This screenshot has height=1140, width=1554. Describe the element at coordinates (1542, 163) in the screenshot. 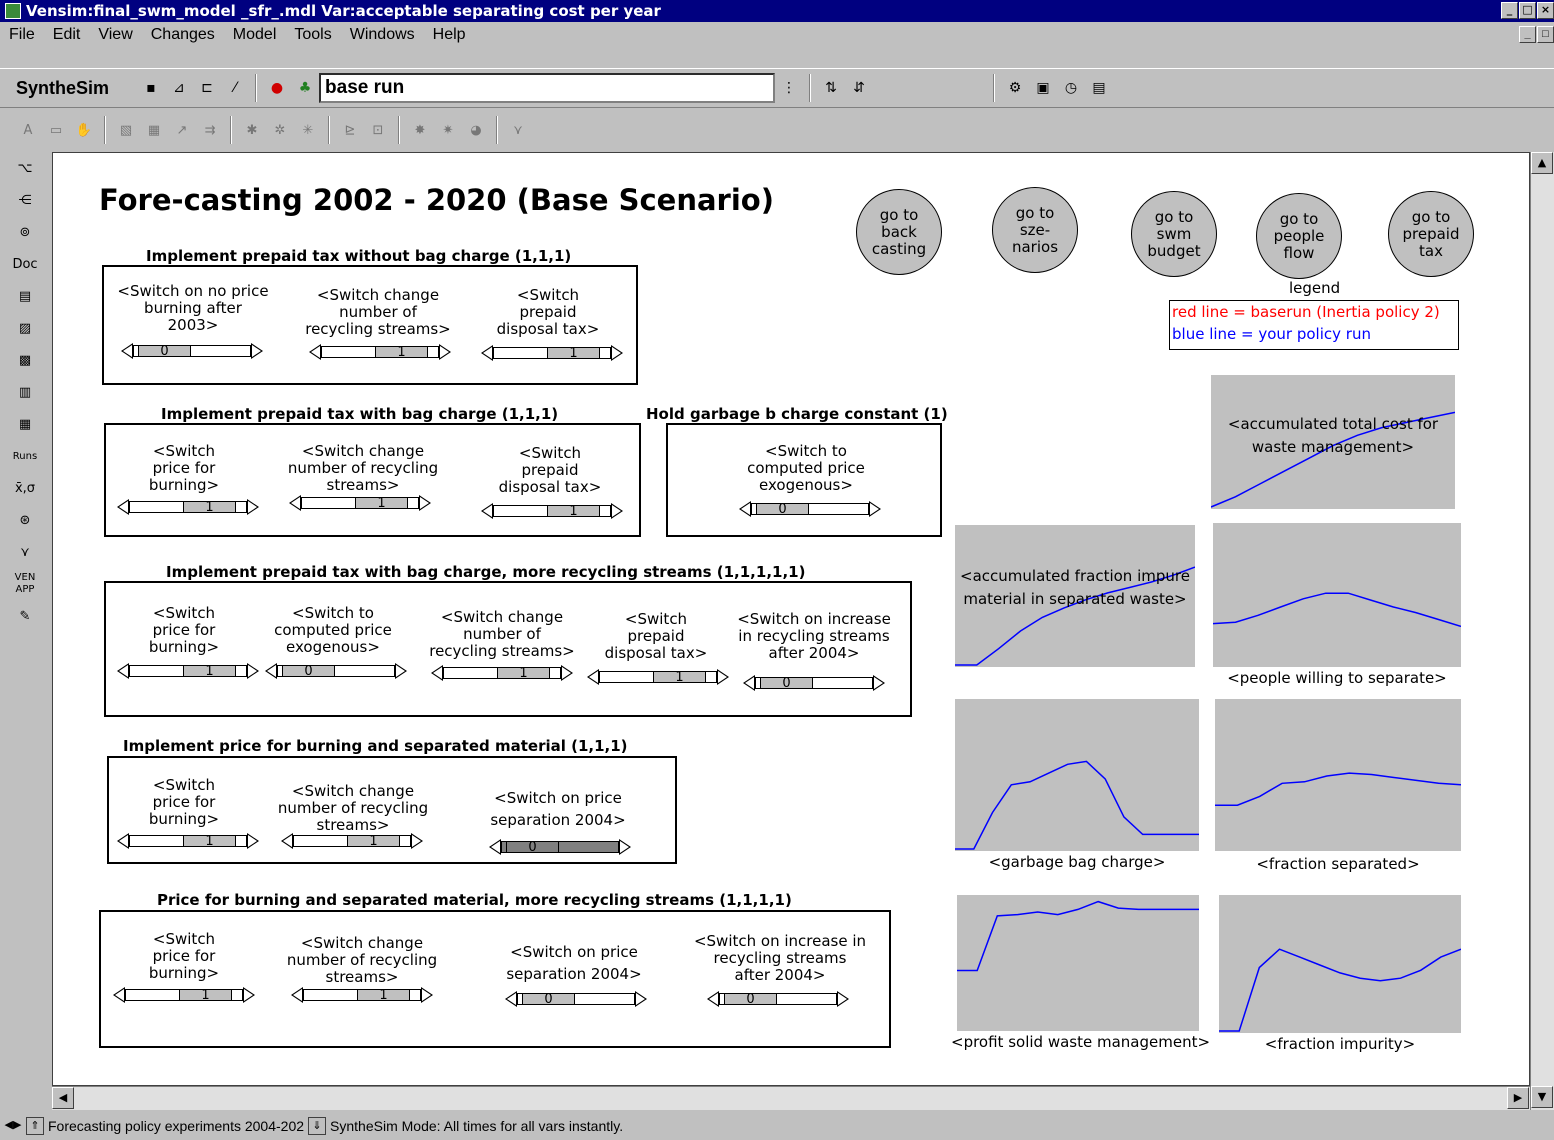

I see `scroll-up-arrow: ▲` at that location.